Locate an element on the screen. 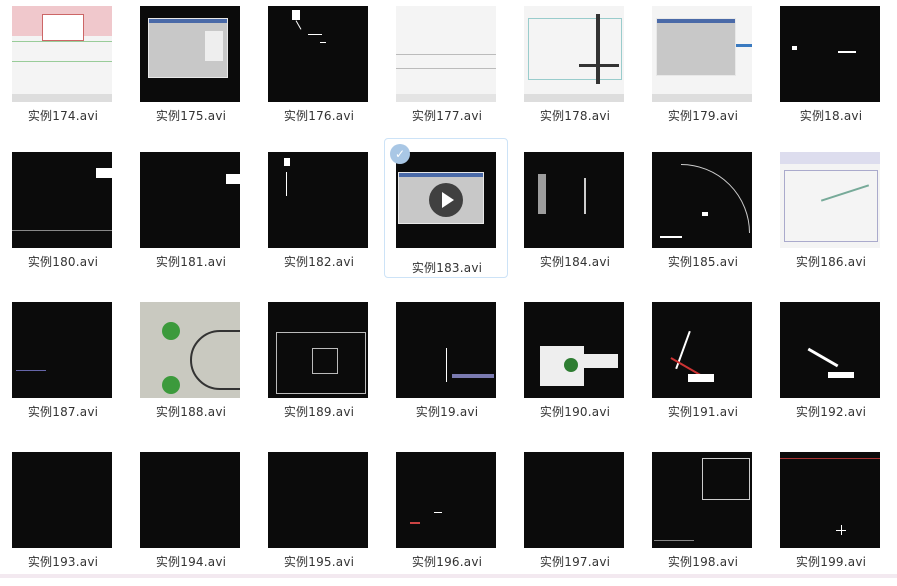 Image resolution: width=897 pixels, height=586 pixels. file-name: 实例198.avi is located at coordinates (703, 562).